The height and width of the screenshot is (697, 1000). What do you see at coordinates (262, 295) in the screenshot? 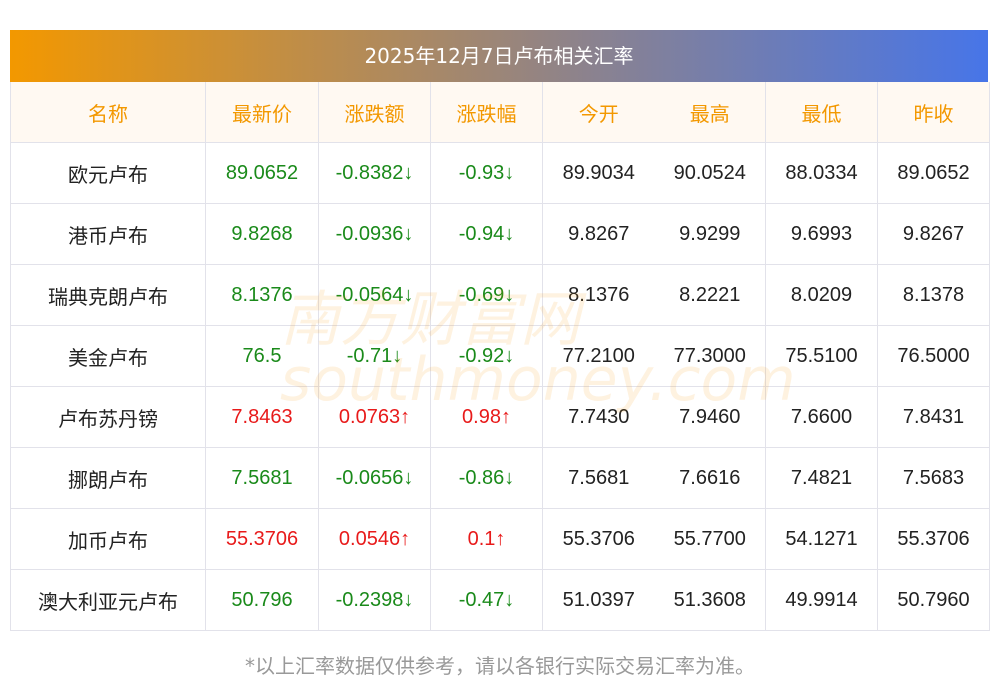
I see `cell-latest: 8.1376` at bounding box center [262, 295].